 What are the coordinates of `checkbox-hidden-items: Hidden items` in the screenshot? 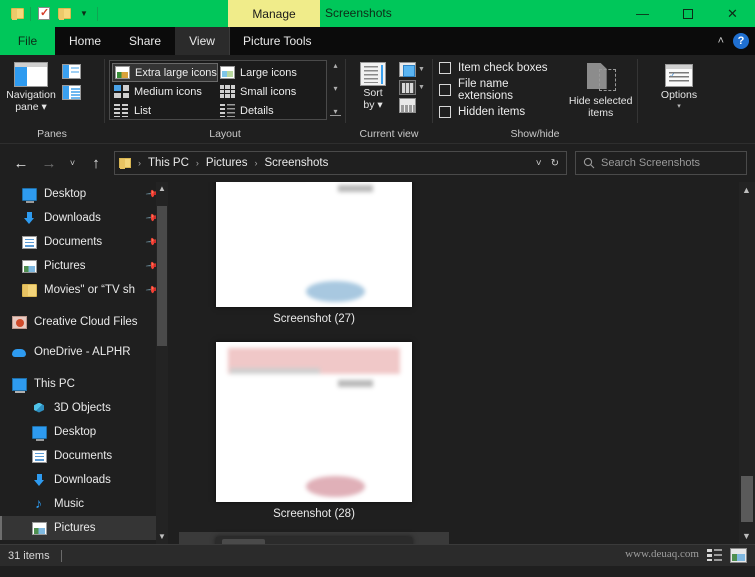 It's located at (501, 112).